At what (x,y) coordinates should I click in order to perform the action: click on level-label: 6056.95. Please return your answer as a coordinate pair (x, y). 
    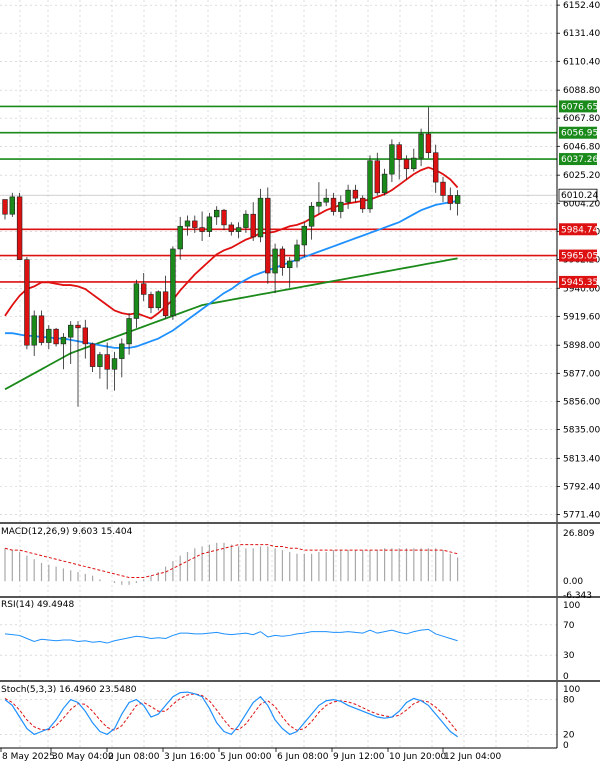
    Looking at the image, I should click on (579, 134).